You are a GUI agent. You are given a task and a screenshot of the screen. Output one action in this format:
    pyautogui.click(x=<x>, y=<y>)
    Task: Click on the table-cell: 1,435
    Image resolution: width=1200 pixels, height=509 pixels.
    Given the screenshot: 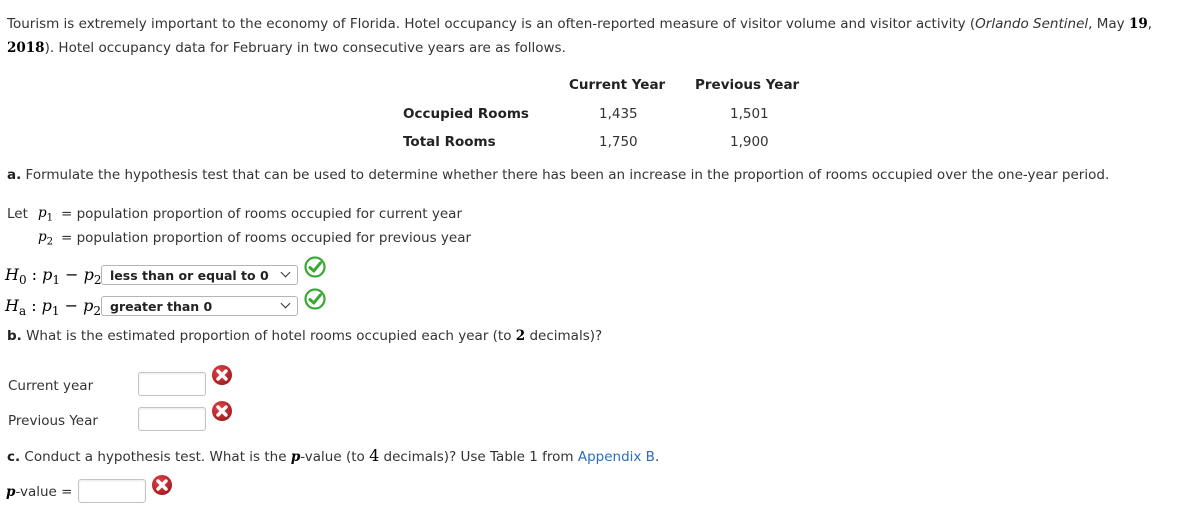 What is the action you would take?
    pyautogui.click(x=618, y=114)
    